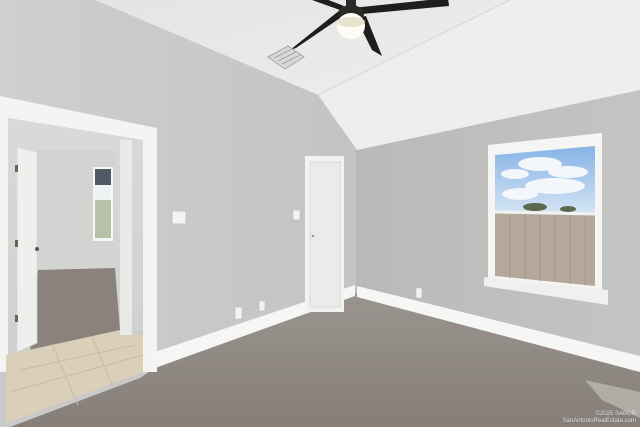 The image size is (640, 427). I want to click on hallway-window-greenery, so click(103, 219).